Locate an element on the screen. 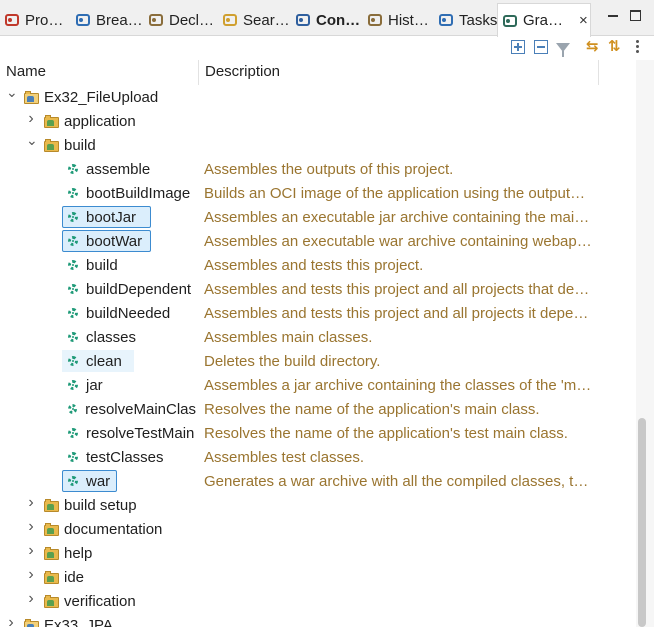  task-group-row: › ide is located at coordinates (318, 577).